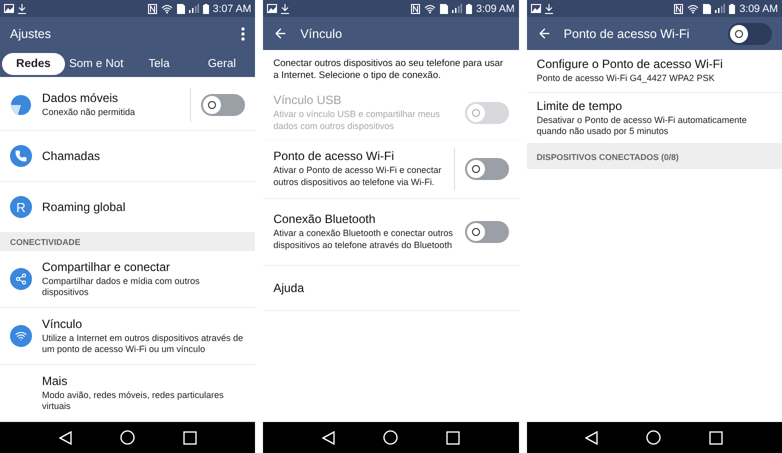 This screenshot has width=782, height=453. I want to click on settings-row: Chamadas, so click(128, 156).